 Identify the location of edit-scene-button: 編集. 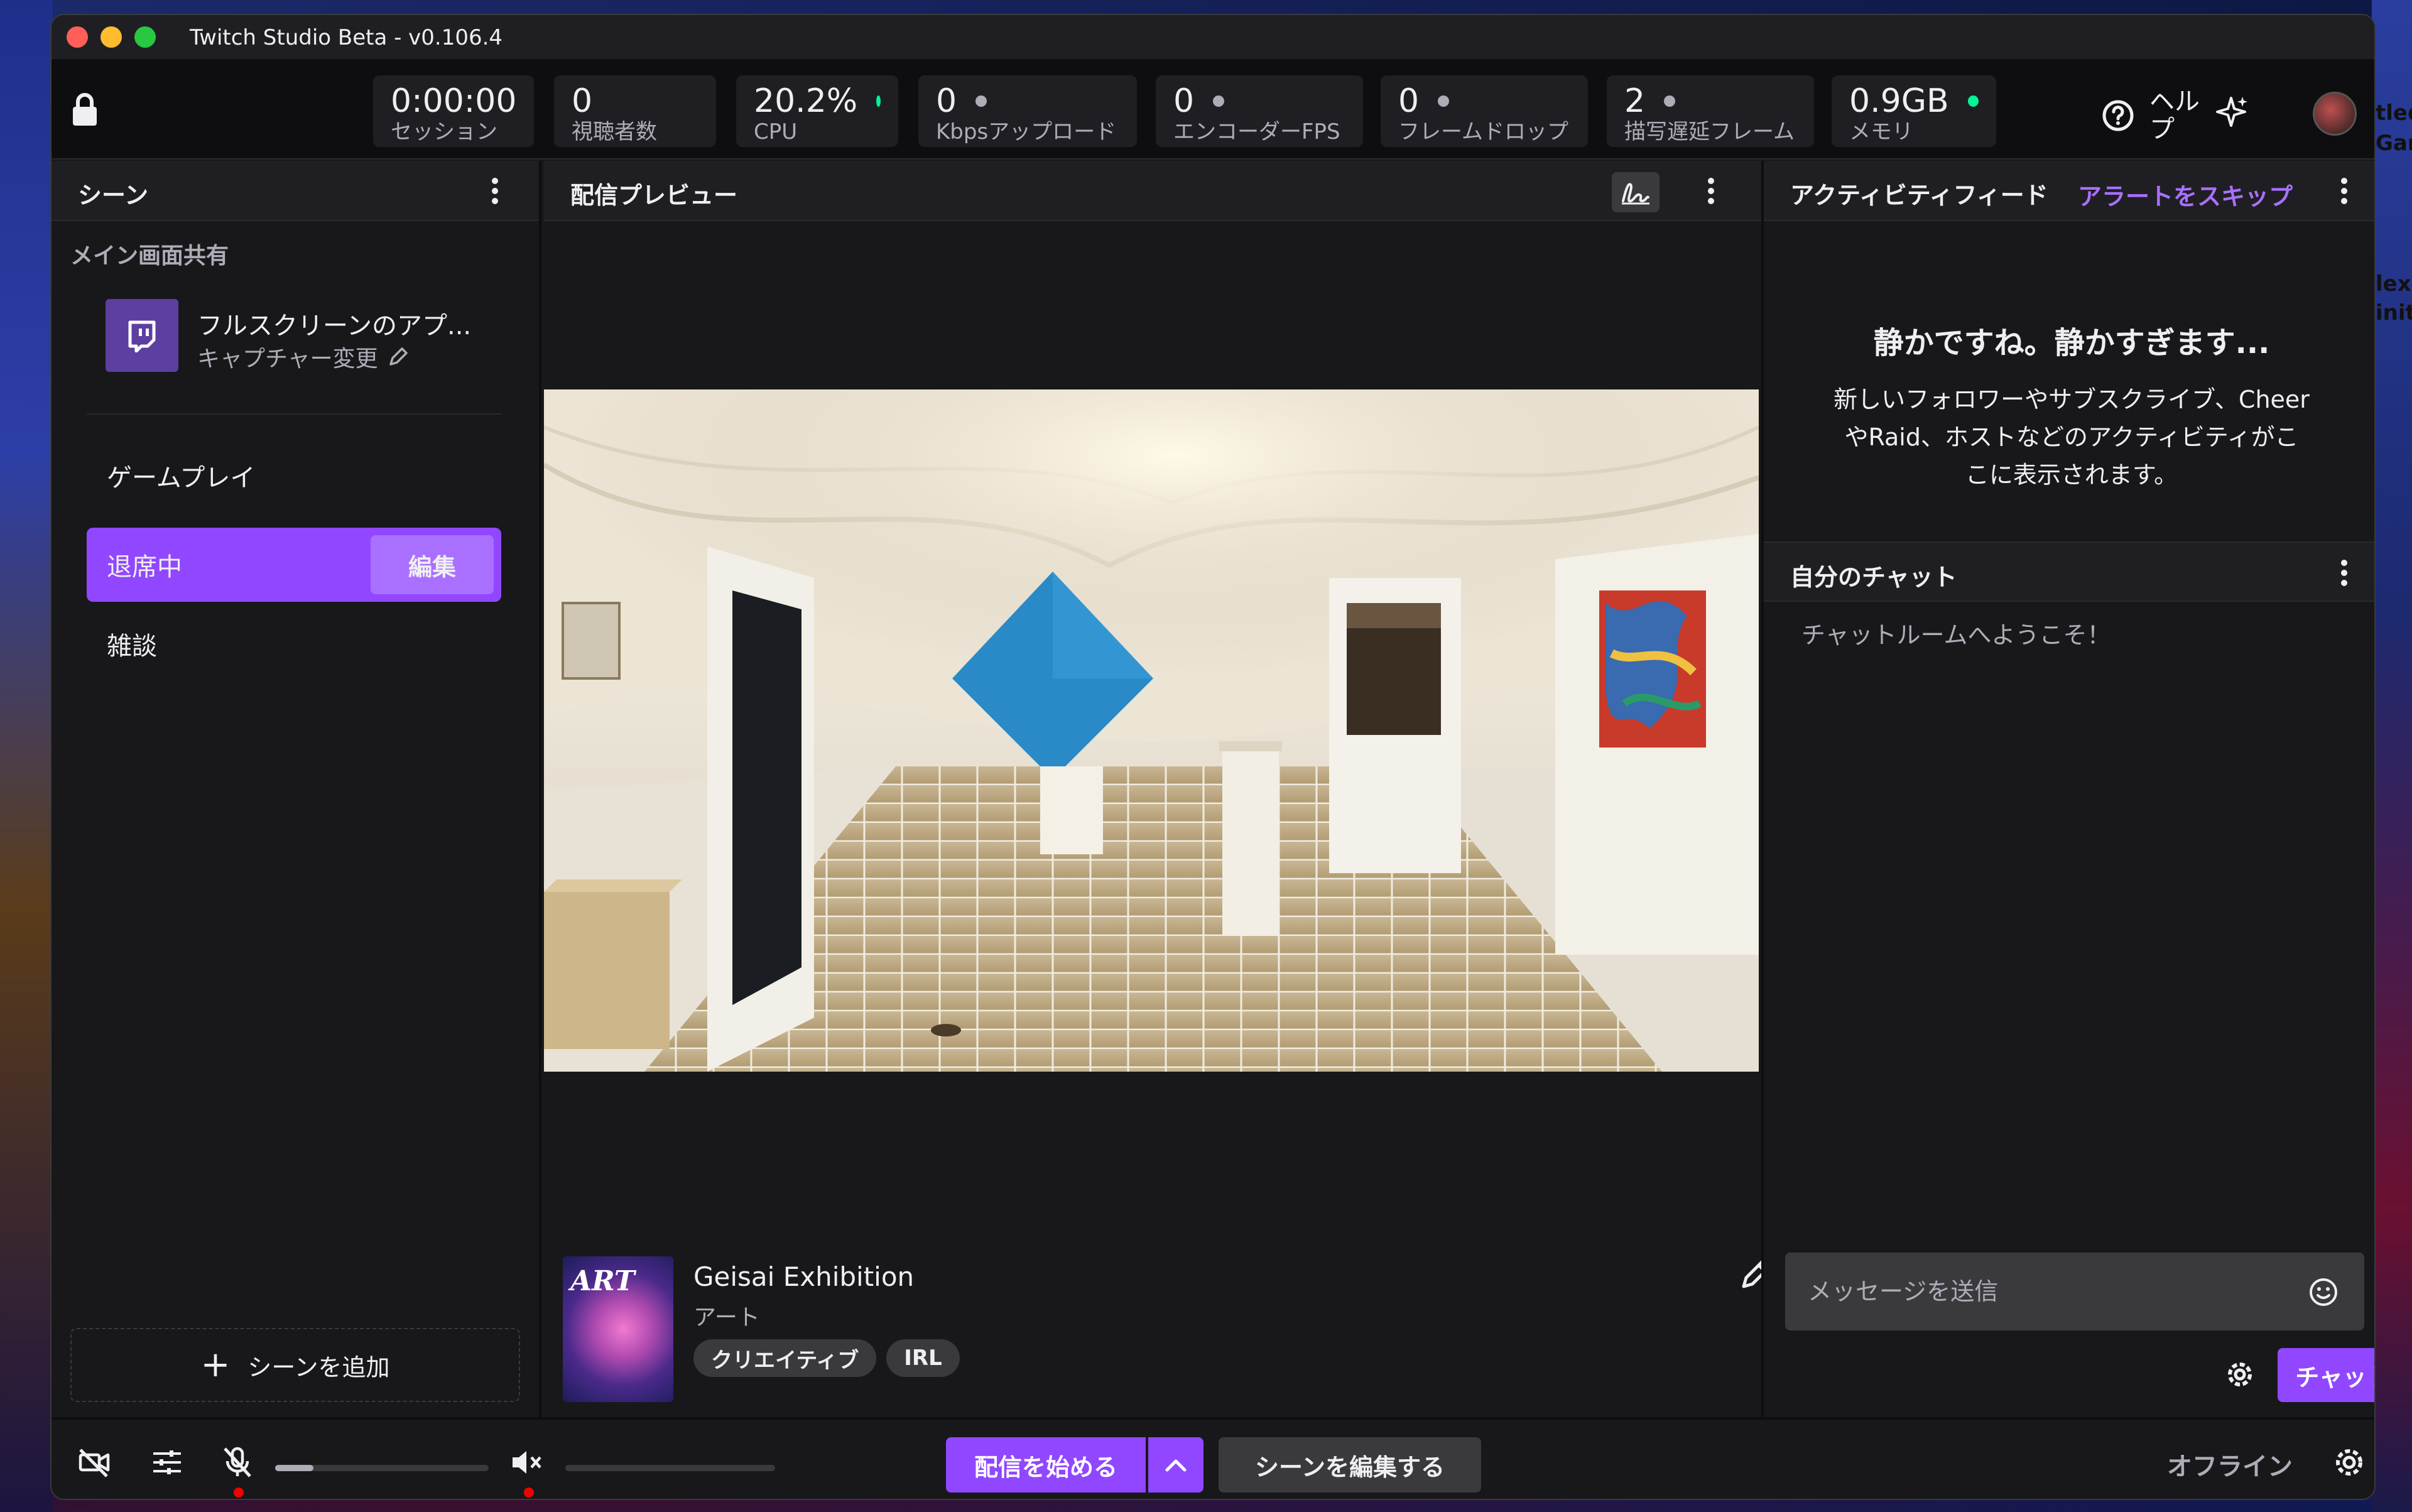
(433, 564).